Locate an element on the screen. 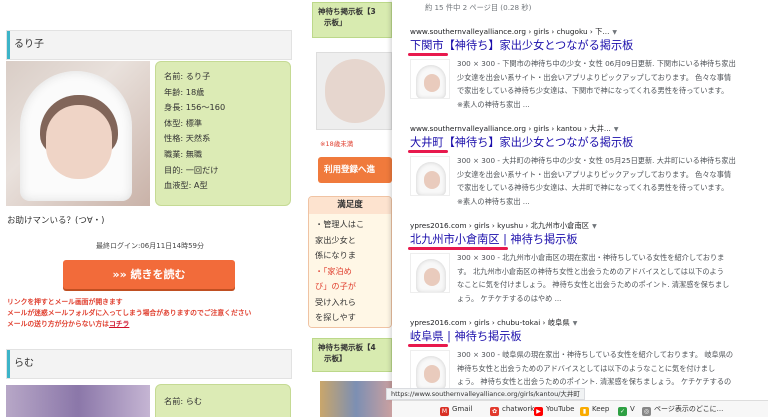 The height and width of the screenshot is (417, 768). satisfaction-line: 受け入れら is located at coordinates (335, 301).